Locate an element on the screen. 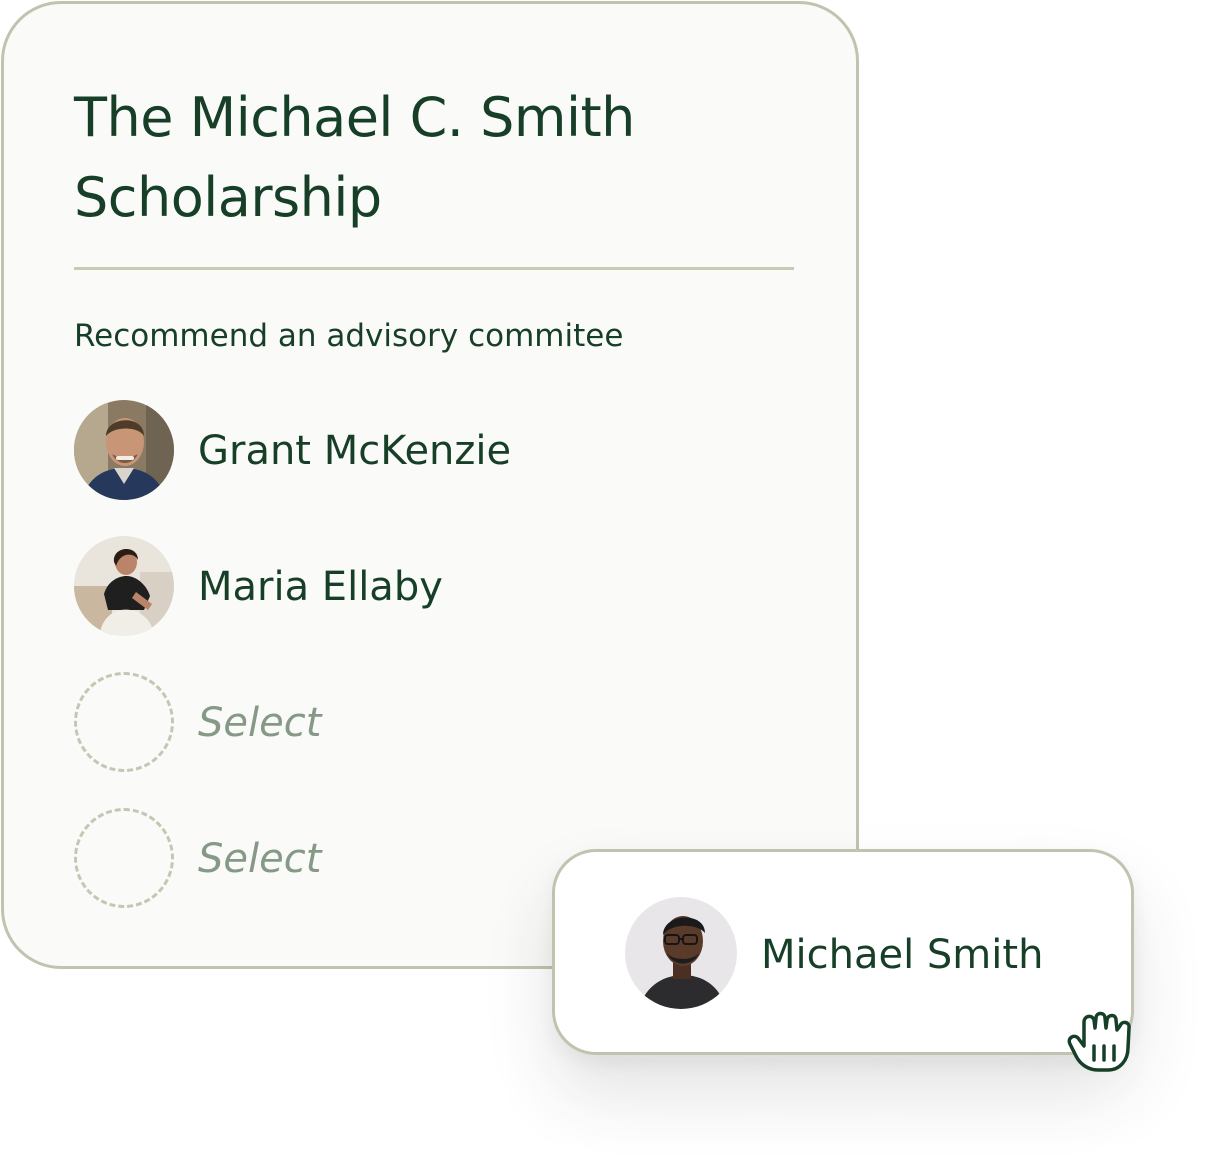 This screenshot has width=1206, height=1169. dragged-member-card: Michael Smith is located at coordinates (843, 952).